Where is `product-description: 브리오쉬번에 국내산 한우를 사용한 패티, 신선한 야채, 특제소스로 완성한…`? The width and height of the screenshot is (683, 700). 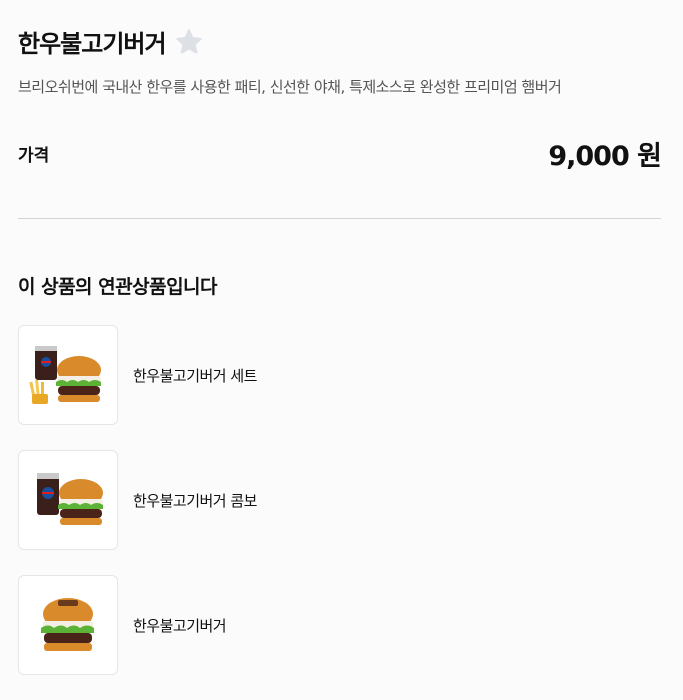 product-description: 브리오쉬번에 국내산 한우를 사용한 패티, 신선한 야채, 특제소스로 완성한… is located at coordinates (290, 87).